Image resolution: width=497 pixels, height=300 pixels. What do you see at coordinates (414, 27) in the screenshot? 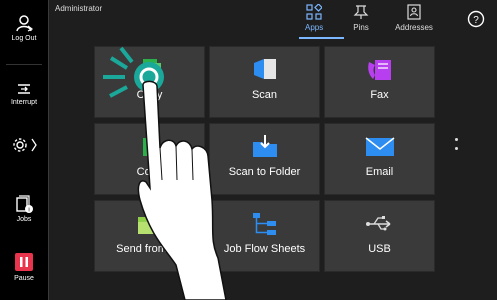
I see `tab-addresses-label: Addresses` at bounding box center [414, 27].